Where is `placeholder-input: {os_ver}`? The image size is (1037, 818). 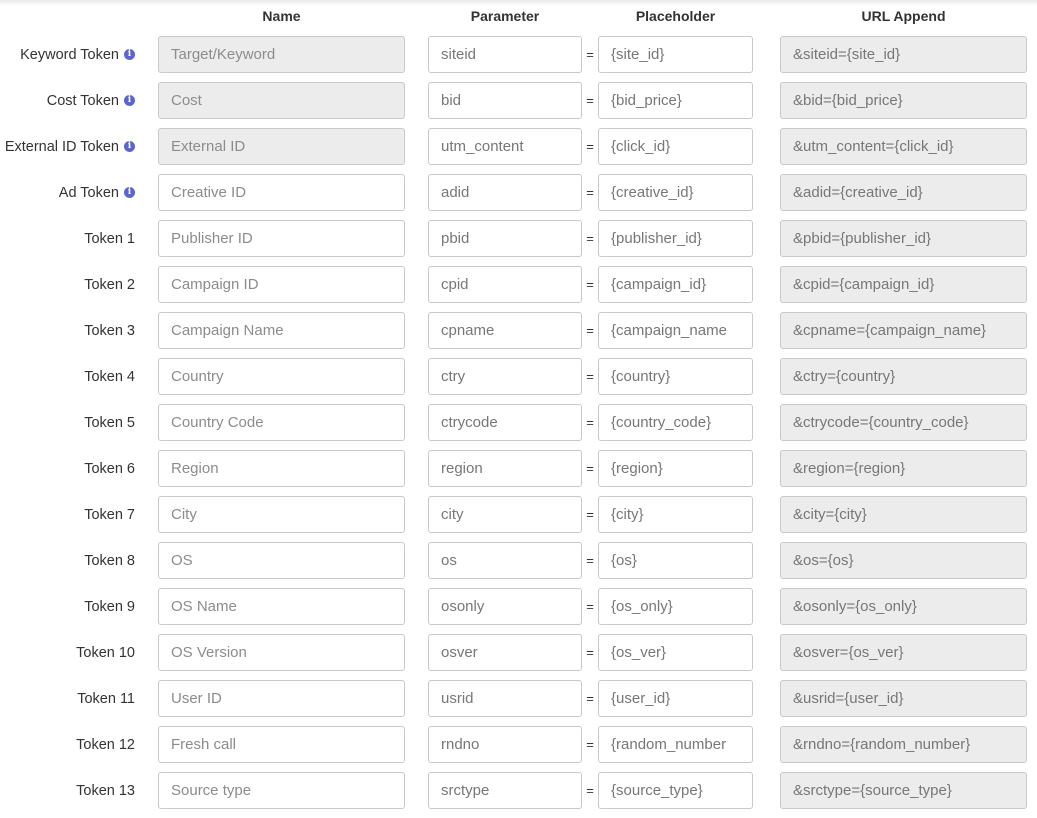
placeholder-input: {os_ver} is located at coordinates (675, 652).